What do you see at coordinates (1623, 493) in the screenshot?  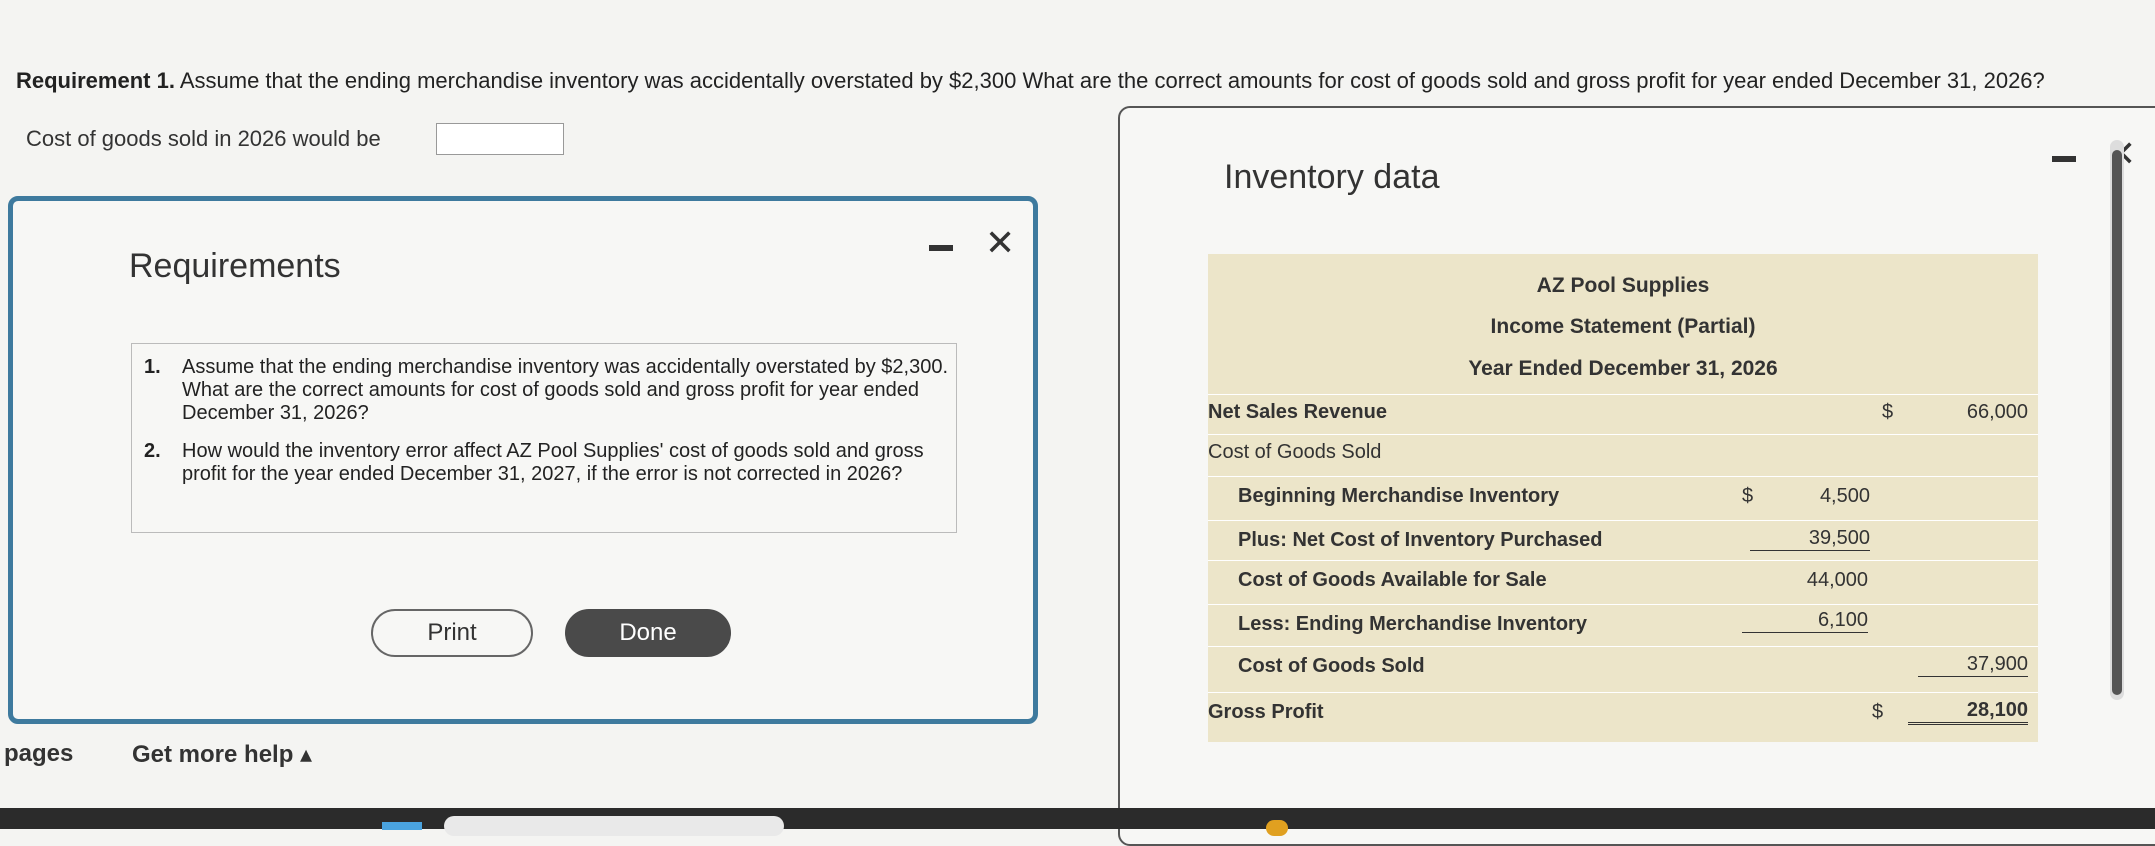 I see `table-row: Beginning Merchandise Inventory $ 4,500` at bounding box center [1623, 493].